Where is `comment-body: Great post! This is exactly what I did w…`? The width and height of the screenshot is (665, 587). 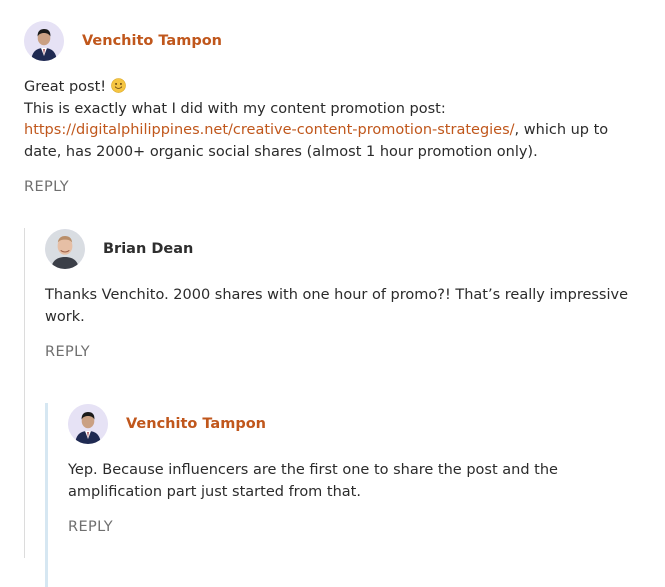
comment-body: Great post! This is exactly what I did w… is located at coordinates (334, 120).